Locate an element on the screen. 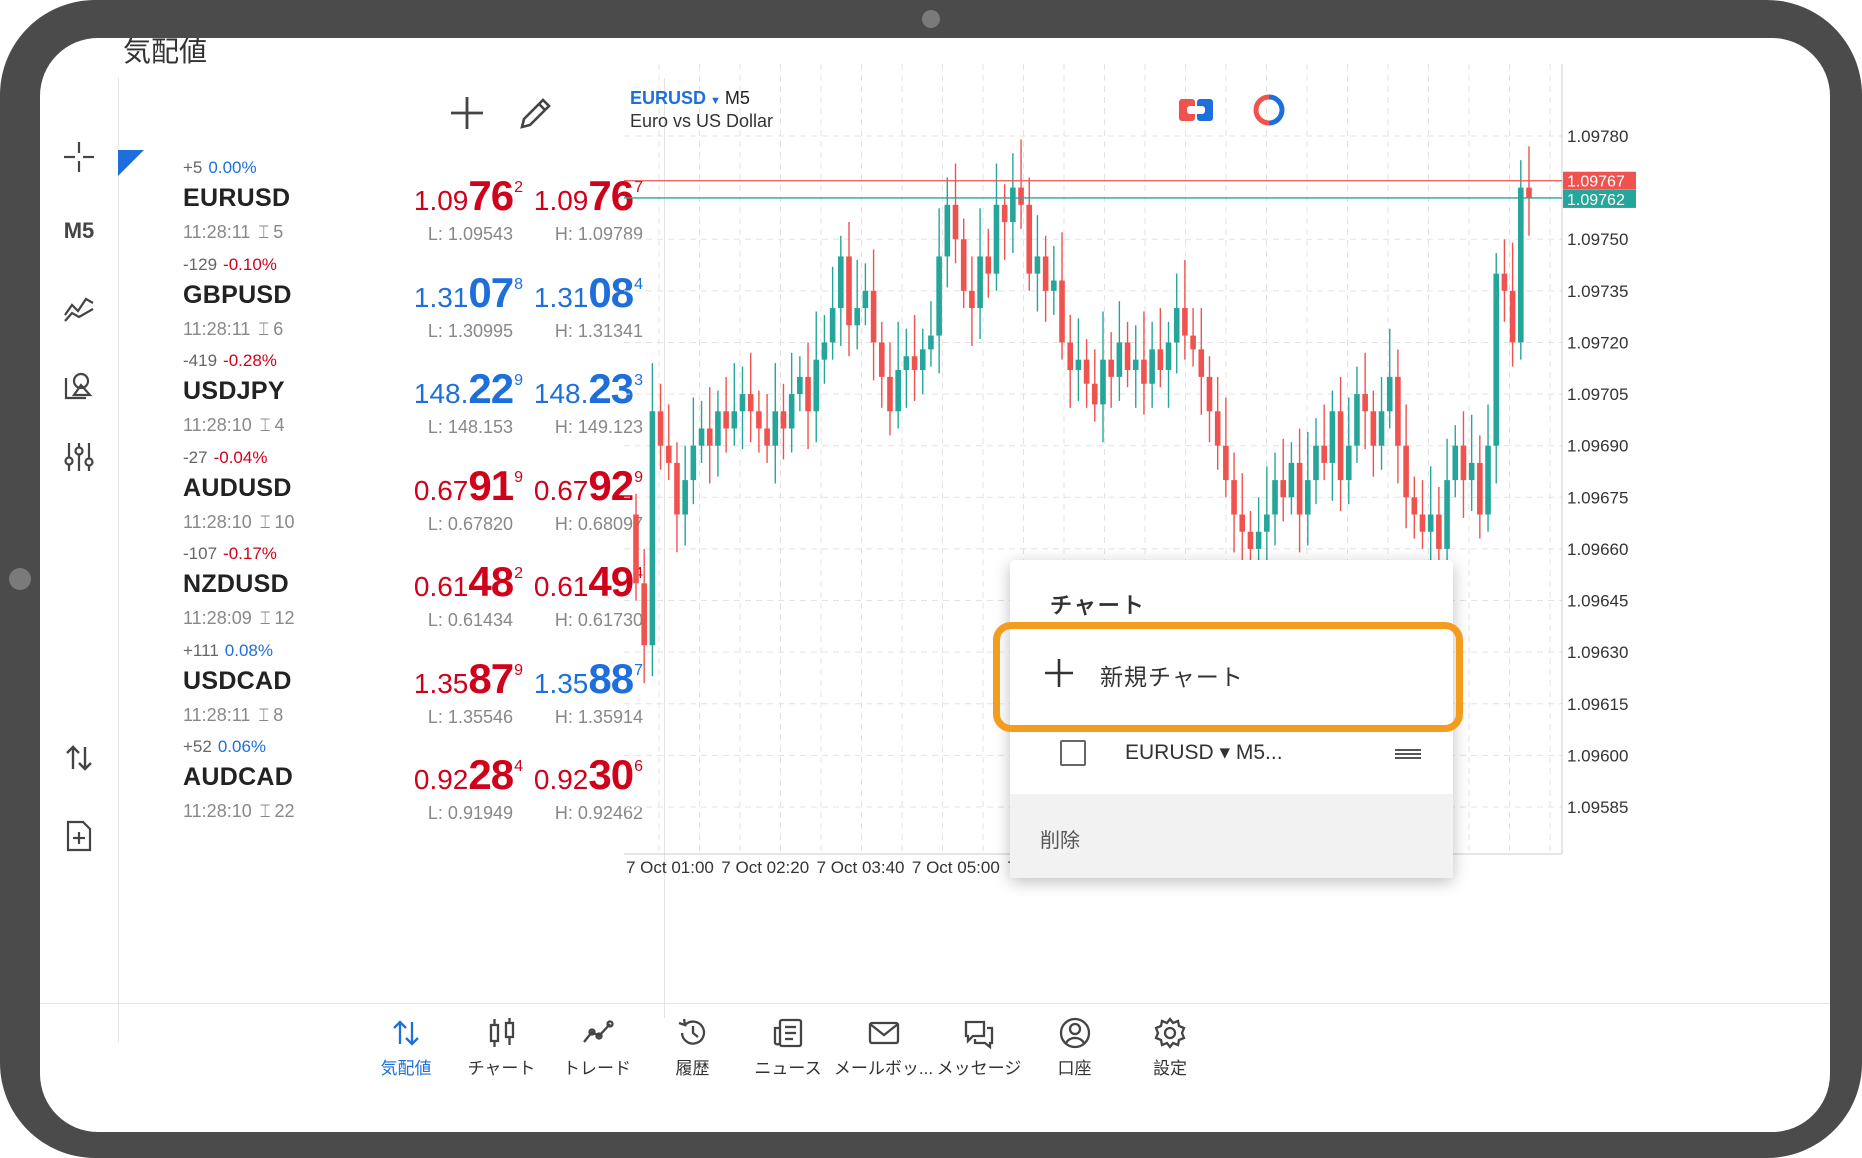  spread-value: 4 is located at coordinates (279, 425).